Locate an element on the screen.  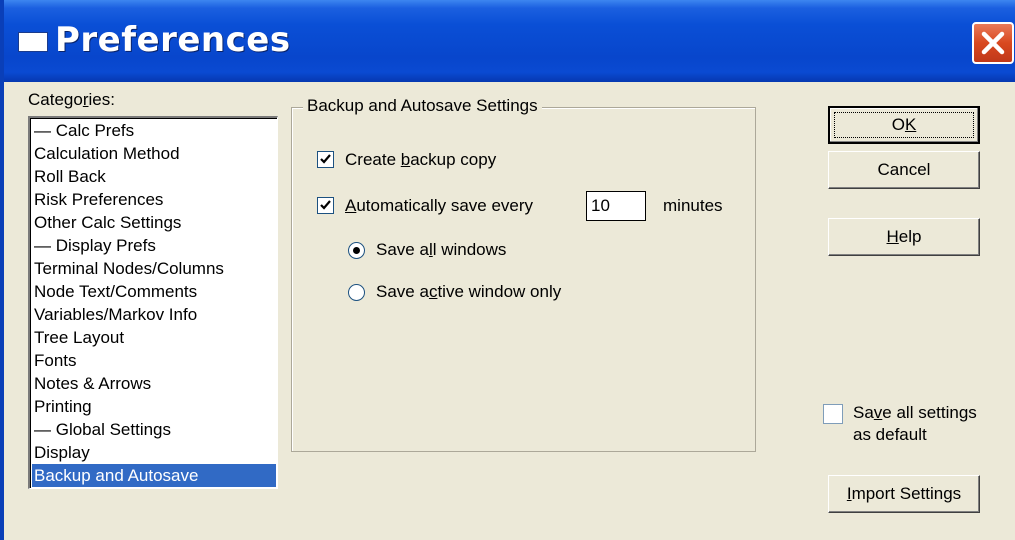
save-default-checkbox is located at coordinates (833, 414).